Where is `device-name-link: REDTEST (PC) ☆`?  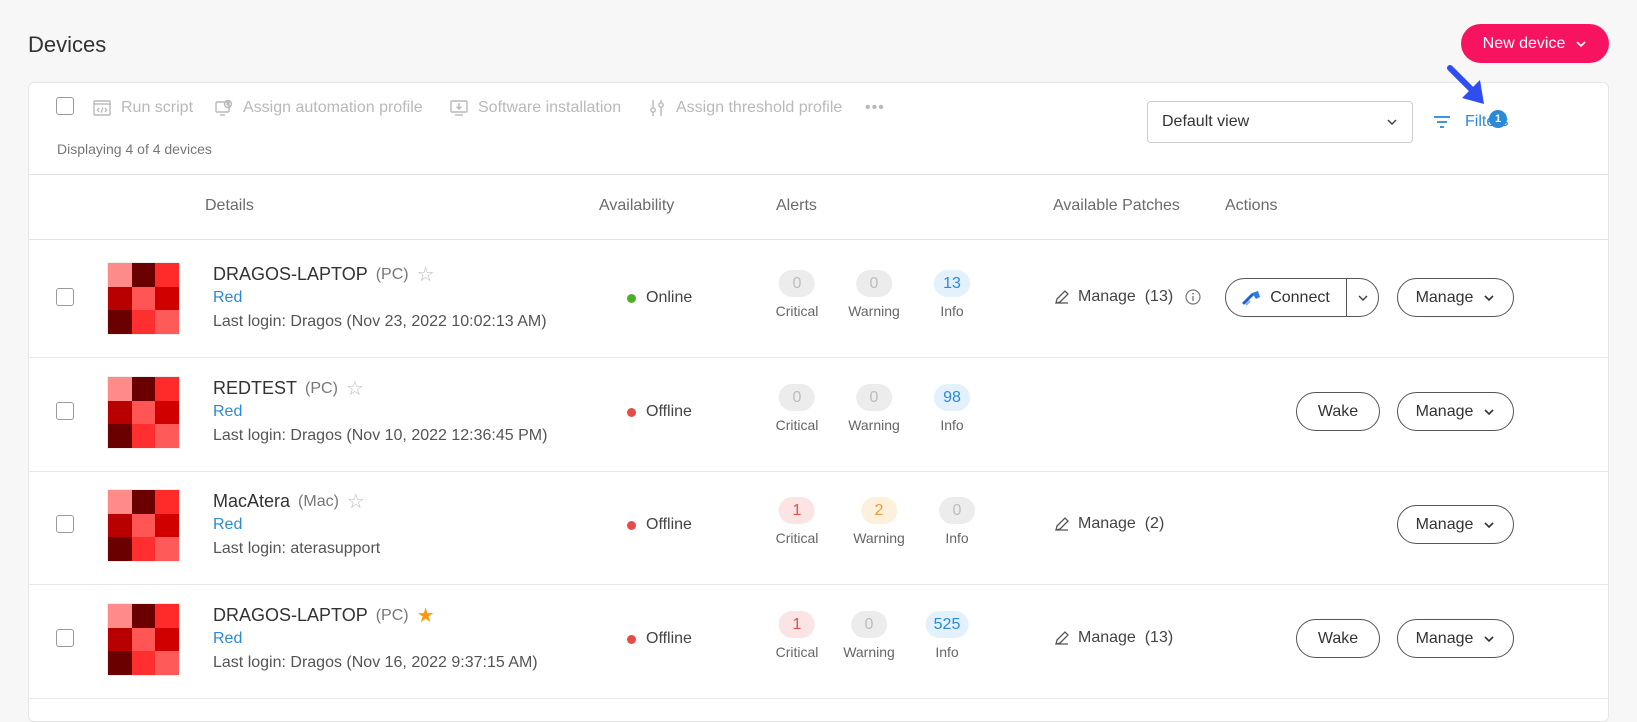 device-name-link: REDTEST (PC) ☆ is located at coordinates (288, 388).